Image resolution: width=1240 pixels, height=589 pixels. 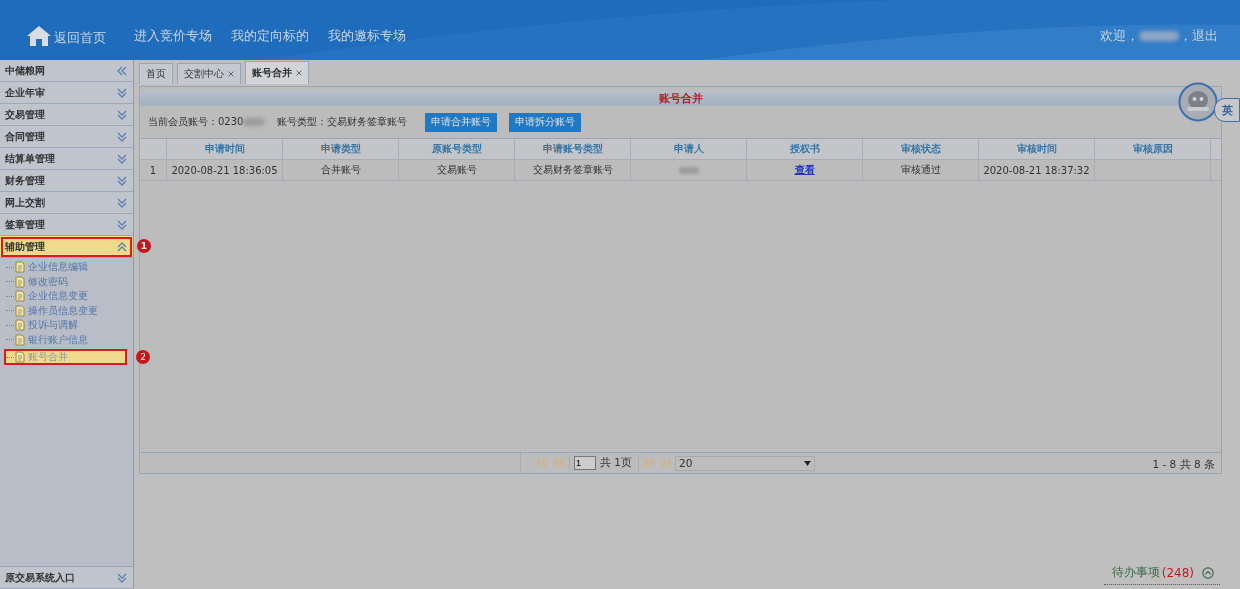 I want to click on submenu-item: 操作员信息变更, so click(x=66, y=310).